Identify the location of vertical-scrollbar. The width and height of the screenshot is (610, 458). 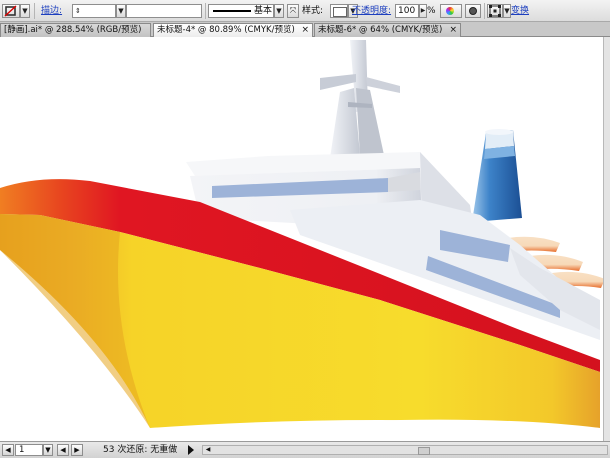
(606, 239).